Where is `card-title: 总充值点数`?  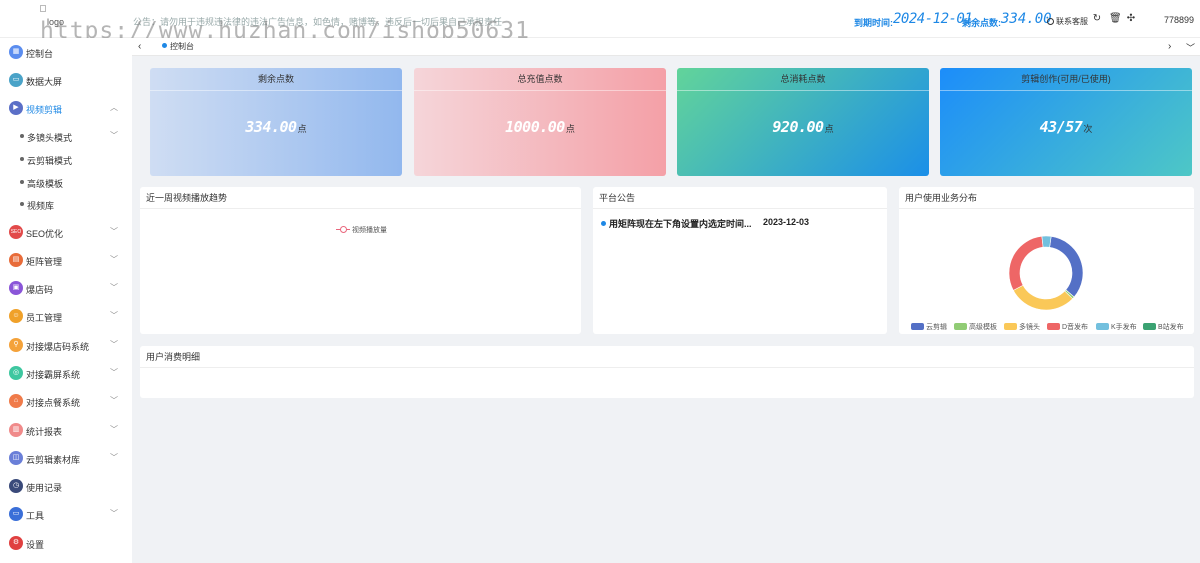
card-title: 总充值点数 is located at coordinates (540, 79).